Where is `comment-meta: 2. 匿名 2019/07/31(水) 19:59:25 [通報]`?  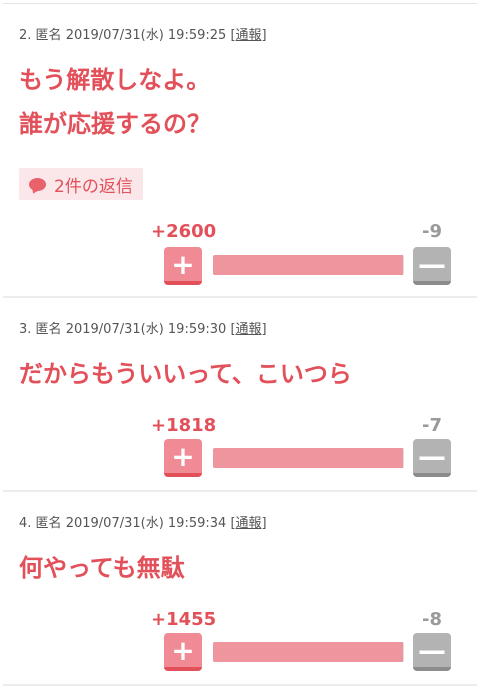 comment-meta: 2. 匿名 2019/07/31(水) 19:59:25 [通報] is located at coordinates (143, 33).